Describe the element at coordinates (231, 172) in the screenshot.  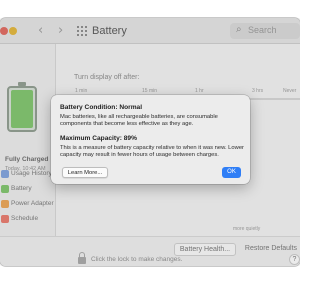
I see `ok-button: OK` at that location.